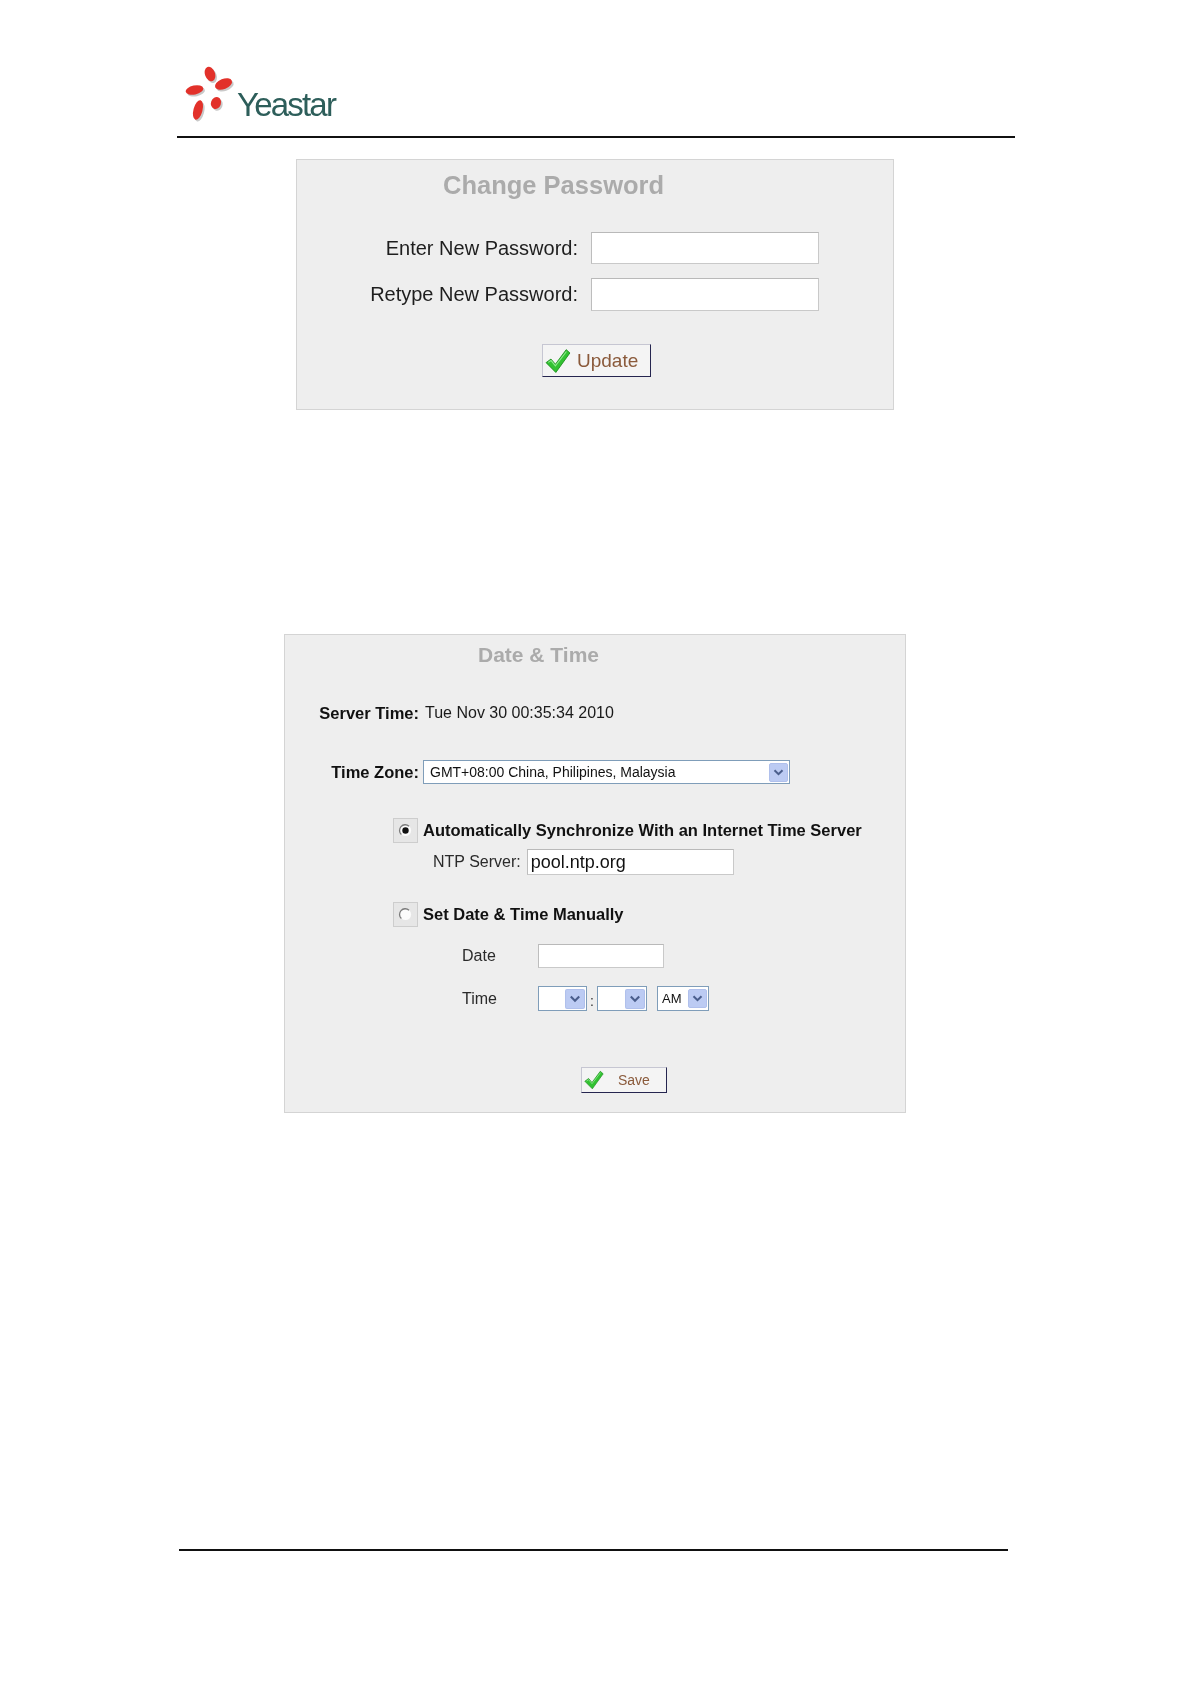 The width and height of the screenshot is (1190, 1684). I want to click on update-button: Update, so click(596, 360).